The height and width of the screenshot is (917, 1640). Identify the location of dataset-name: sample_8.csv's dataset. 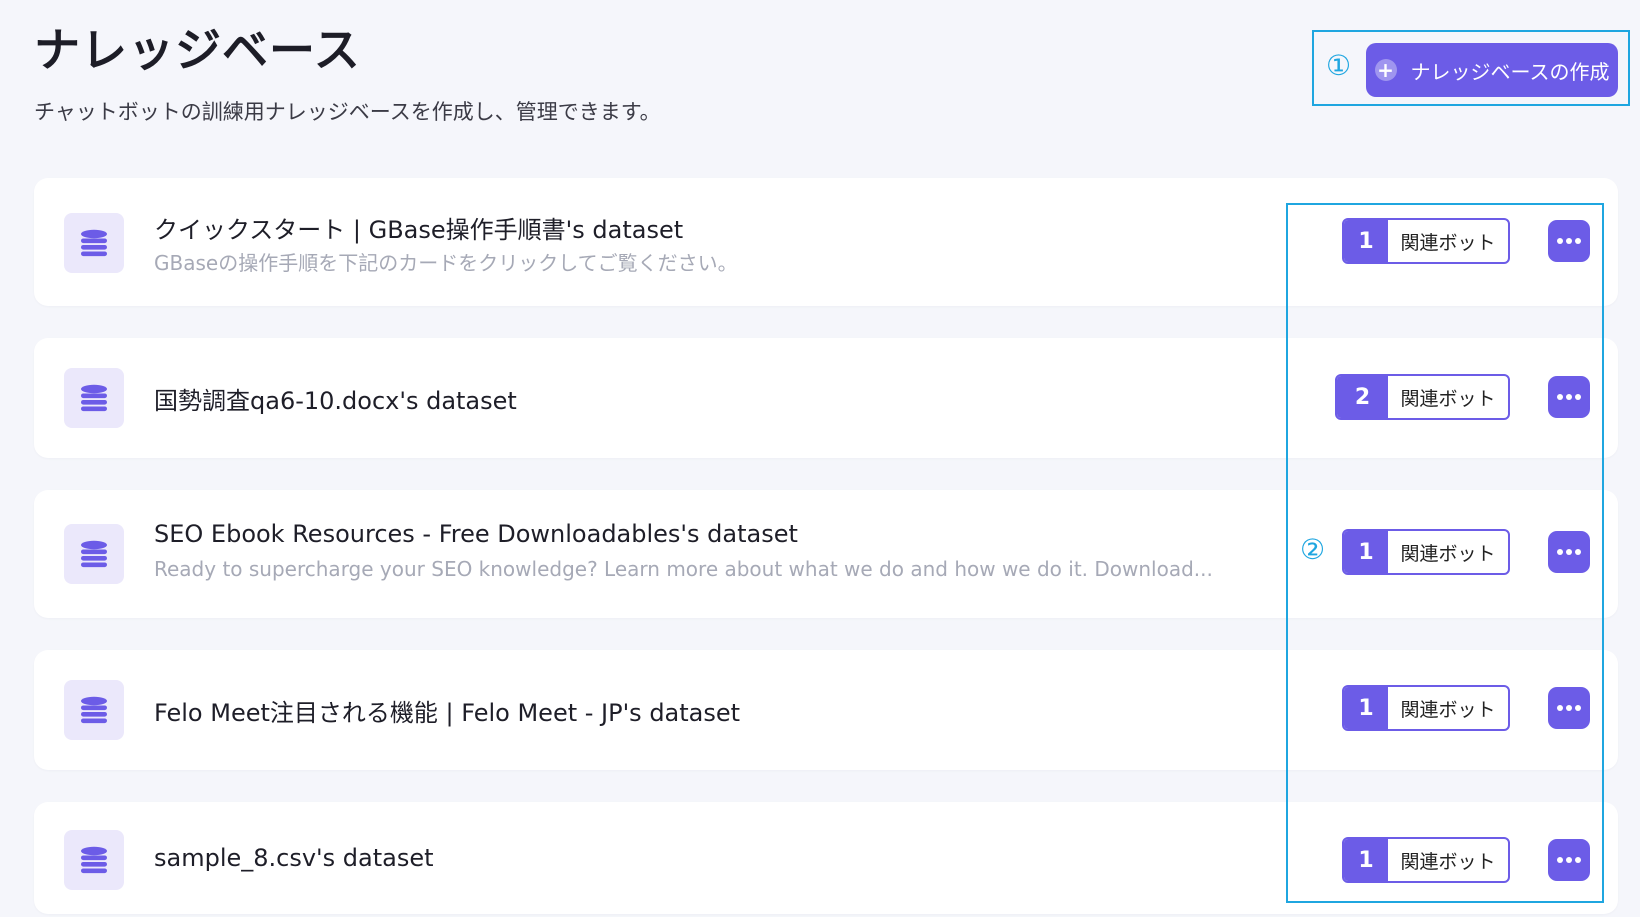
(294, 858).